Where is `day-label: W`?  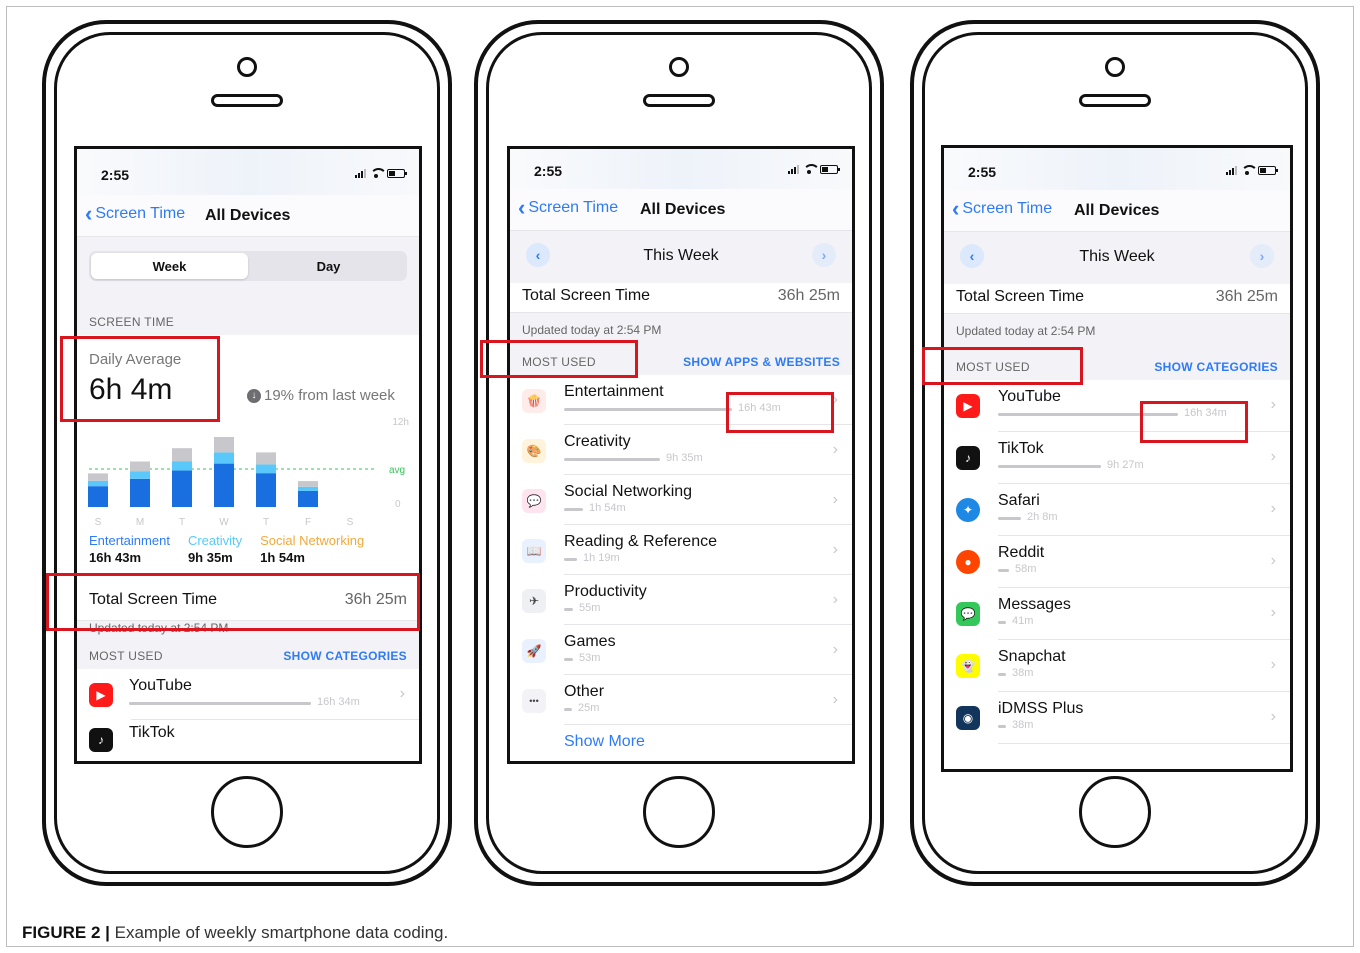 day-label: W is located at coordinates (224, 522).